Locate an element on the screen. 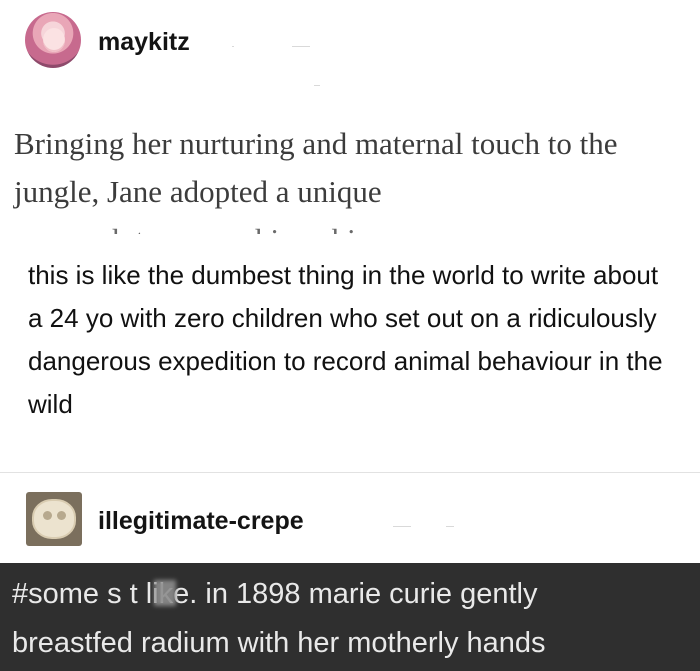 This screenshot has height=671, width=700. censor-blur is located at coordinates (165, 593).